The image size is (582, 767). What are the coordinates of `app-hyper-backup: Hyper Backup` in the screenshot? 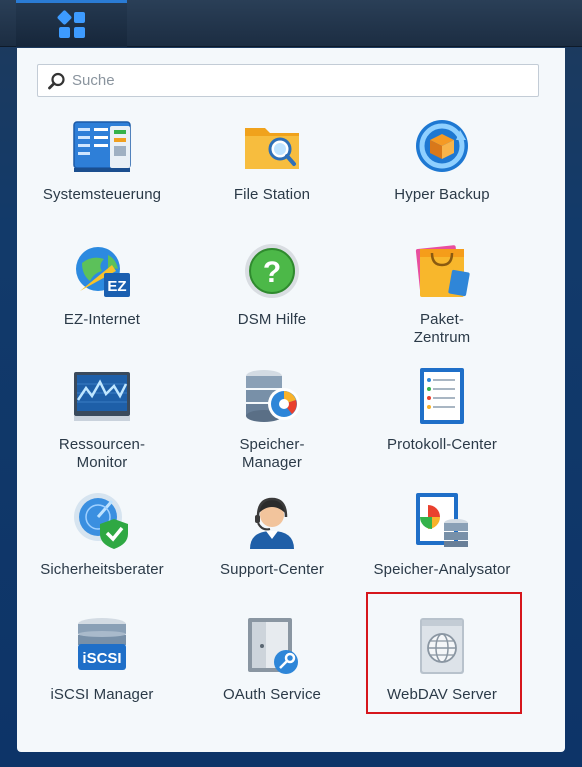 It's located at (442, 171).